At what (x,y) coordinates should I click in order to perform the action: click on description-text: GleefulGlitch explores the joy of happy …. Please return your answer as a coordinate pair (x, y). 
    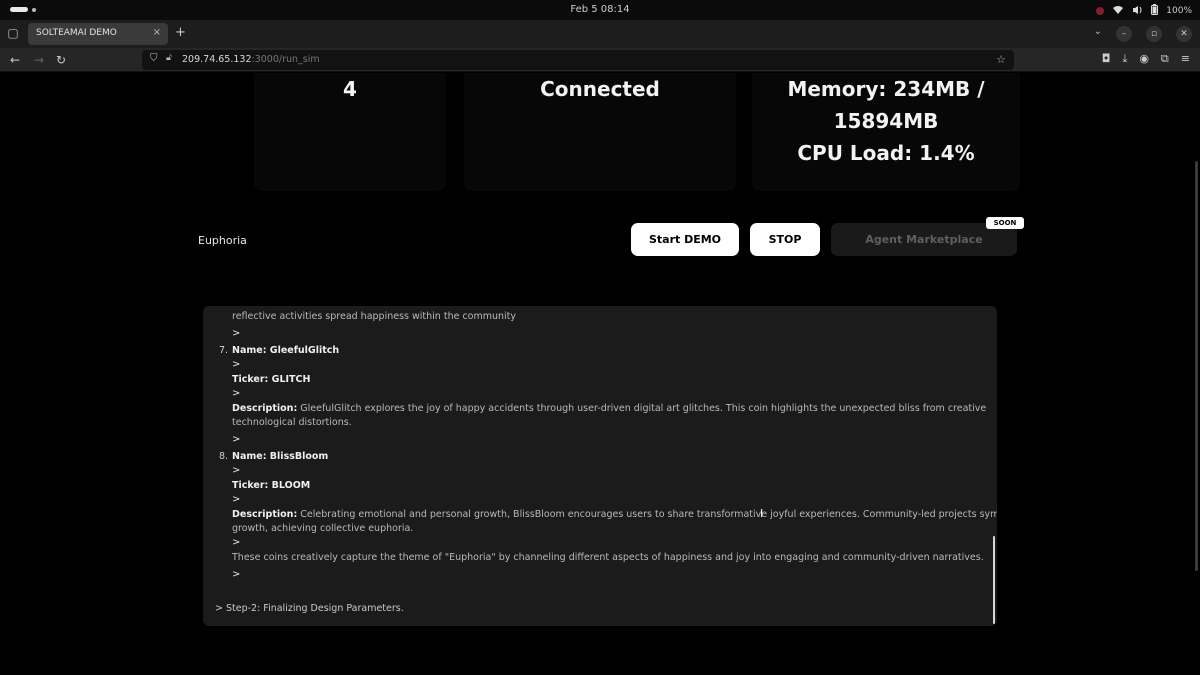
    Looking at the image, I should click on (642, 408).